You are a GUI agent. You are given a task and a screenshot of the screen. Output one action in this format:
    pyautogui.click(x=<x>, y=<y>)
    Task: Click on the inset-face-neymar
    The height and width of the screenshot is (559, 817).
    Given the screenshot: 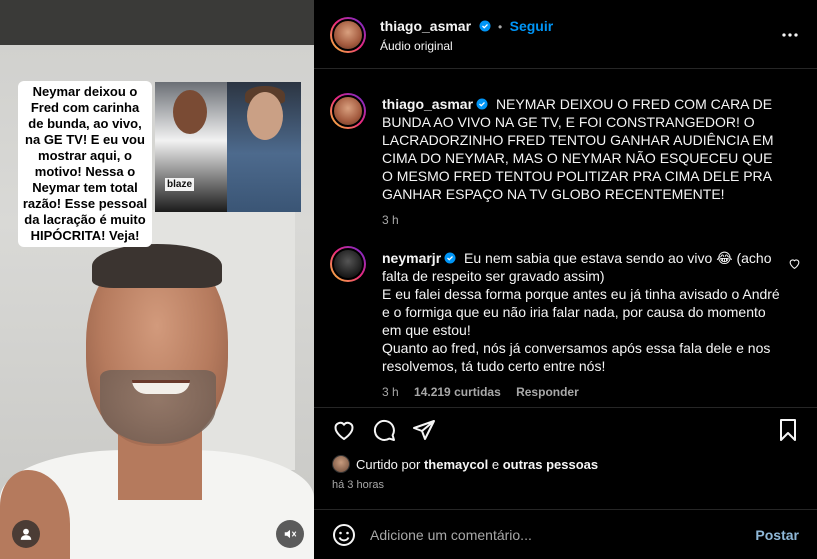 What is the action you would take?
    pyautogui.click(x=190, y=112)
    